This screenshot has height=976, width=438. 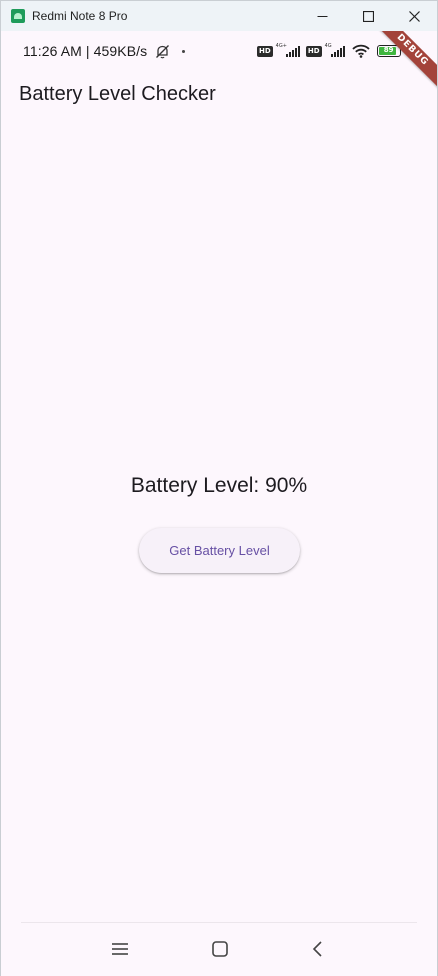 I want to click on menu-icon, so click(x=120, y=949).